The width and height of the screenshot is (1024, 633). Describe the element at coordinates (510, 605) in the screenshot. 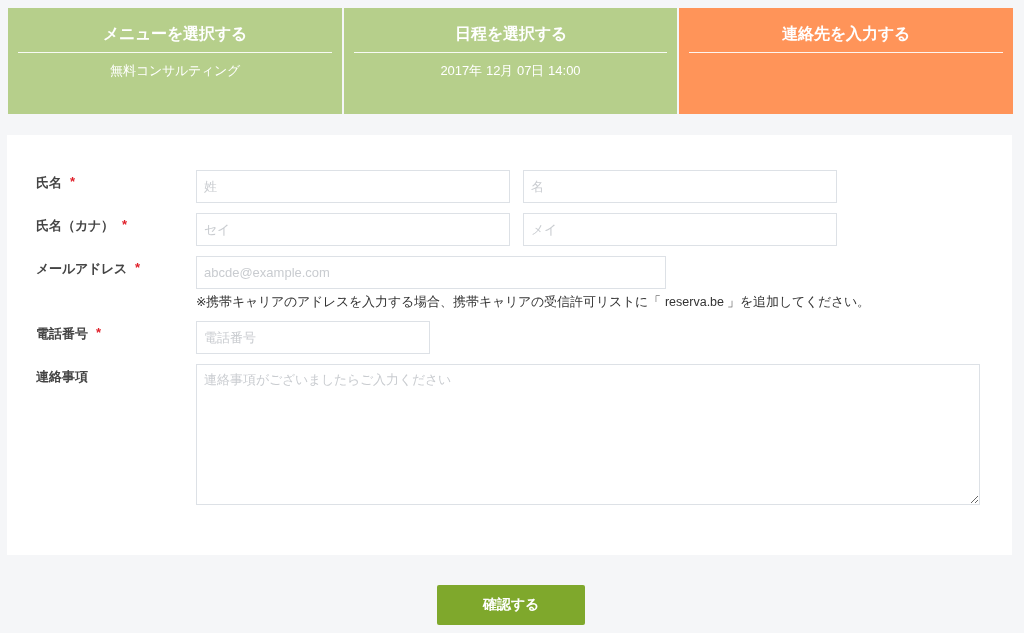

I see `confirm-button: 確認する` at that location.